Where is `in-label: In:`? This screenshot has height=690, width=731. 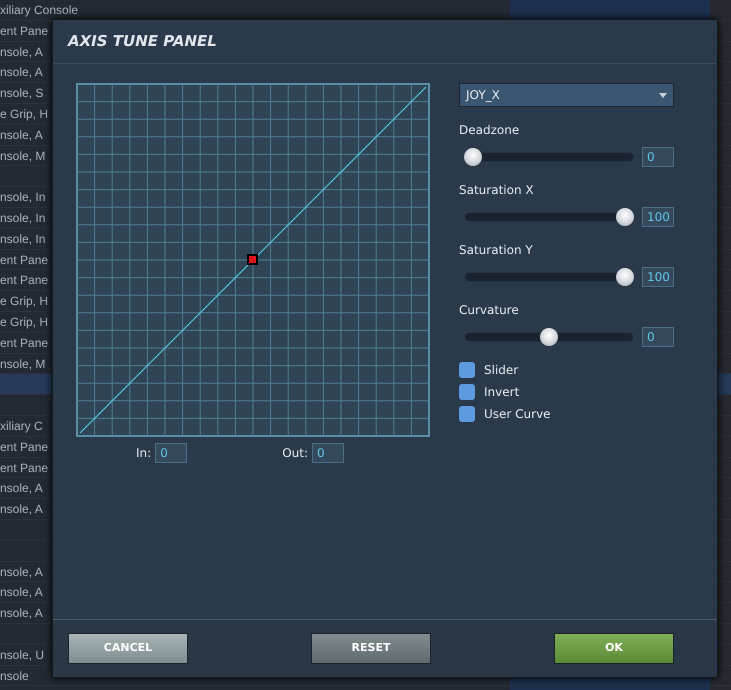 in-label: In: is located at coordinates (144, 453).